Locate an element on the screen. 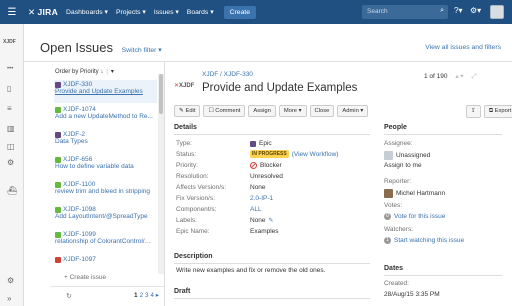 The height and width of the screenshot is (306, 512). comment-button: ☐ Comment is located at coordinates (224, 111).